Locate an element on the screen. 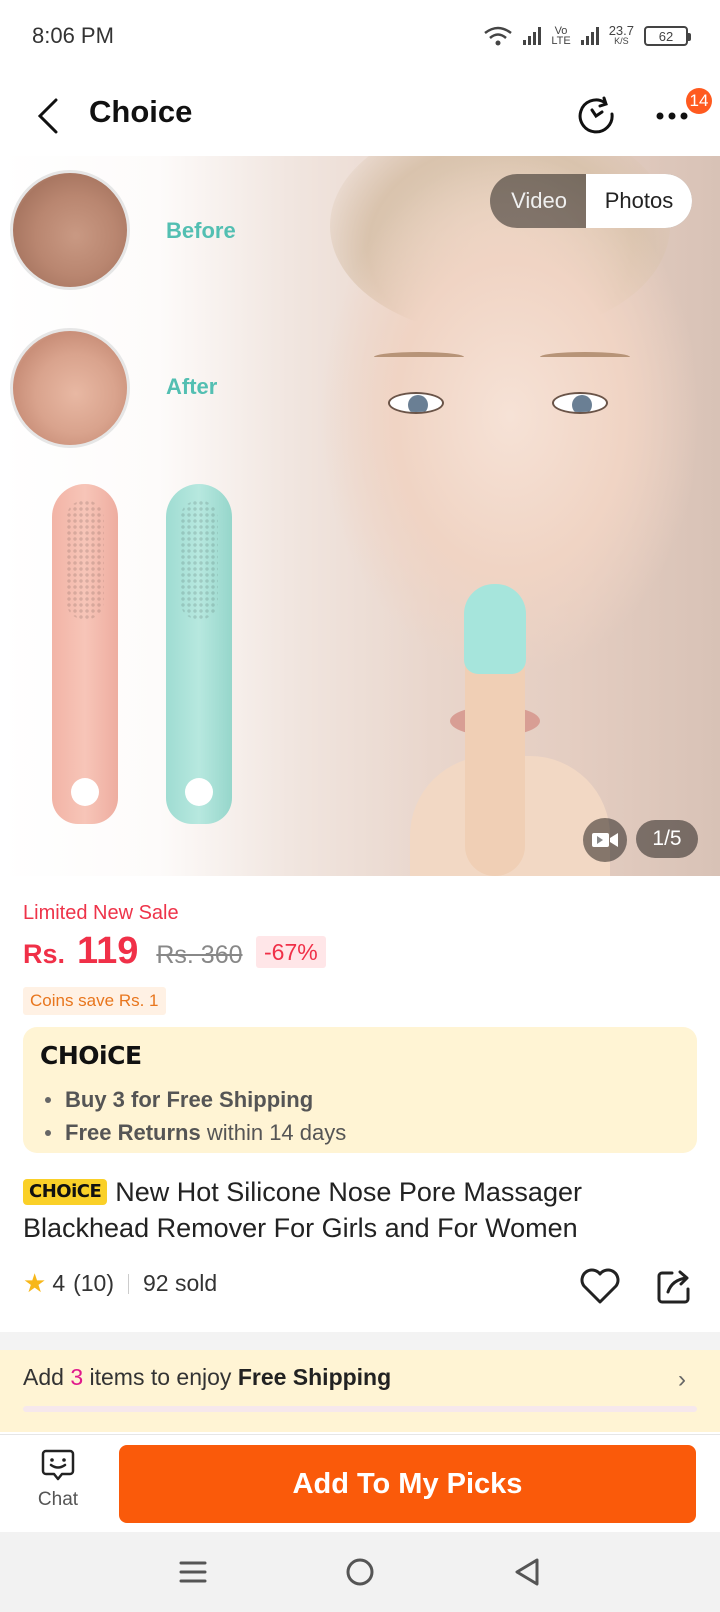 The width and height of the screenshot is (720, 1612). menu-icon is located at coordinates (193, 1572).